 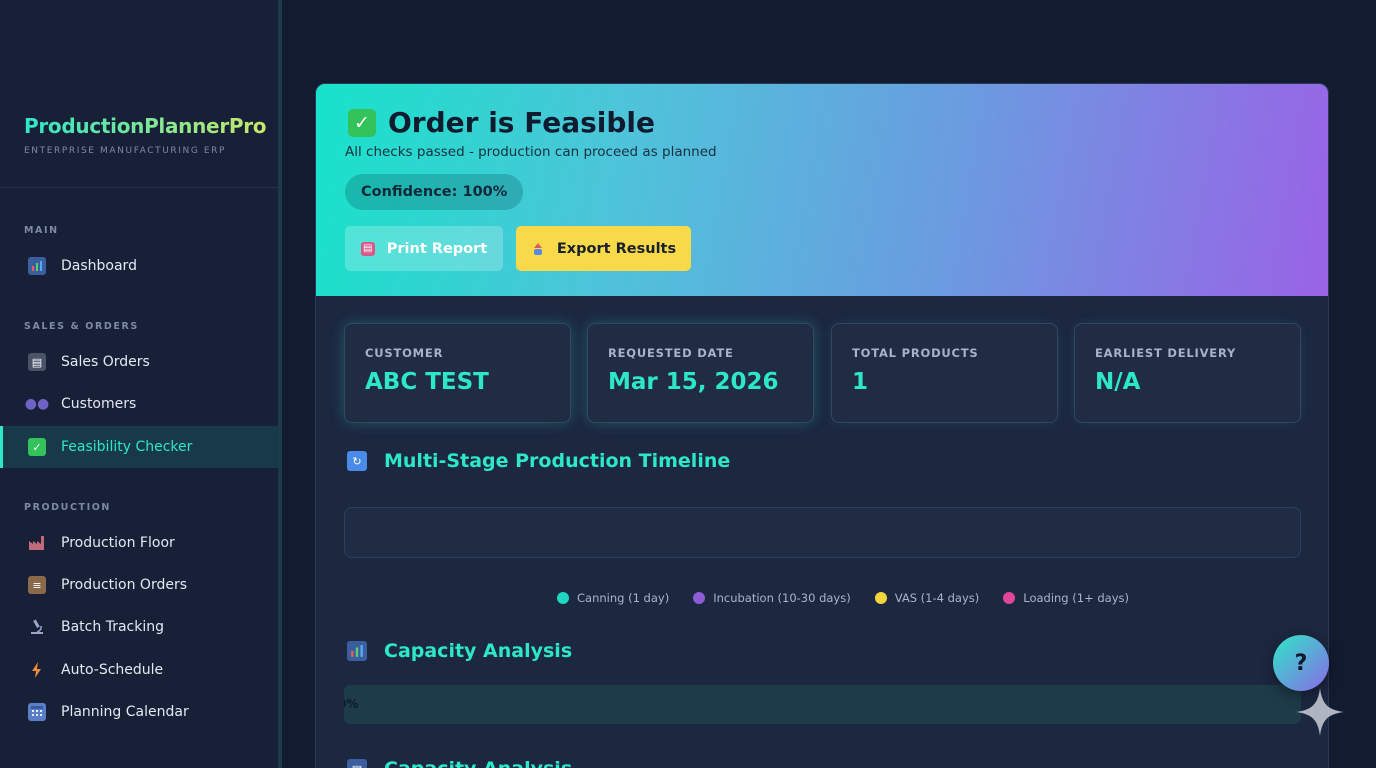 I want to click on export-icon, so click(x=538, y=249).